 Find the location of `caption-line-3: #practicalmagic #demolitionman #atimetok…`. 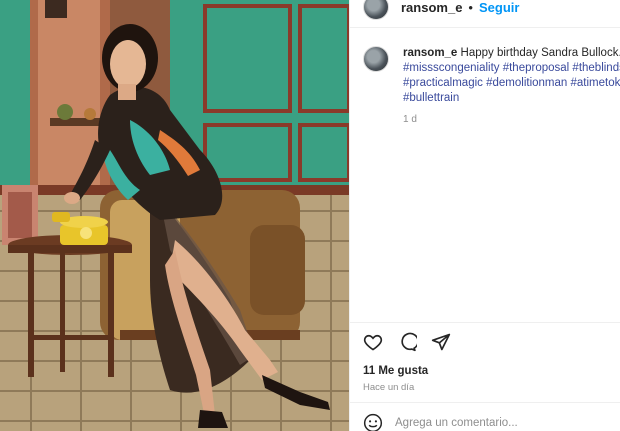

caption-line-3: #practicalmagic #demolitionman #atimetok… is located at coordinates (511, 83).